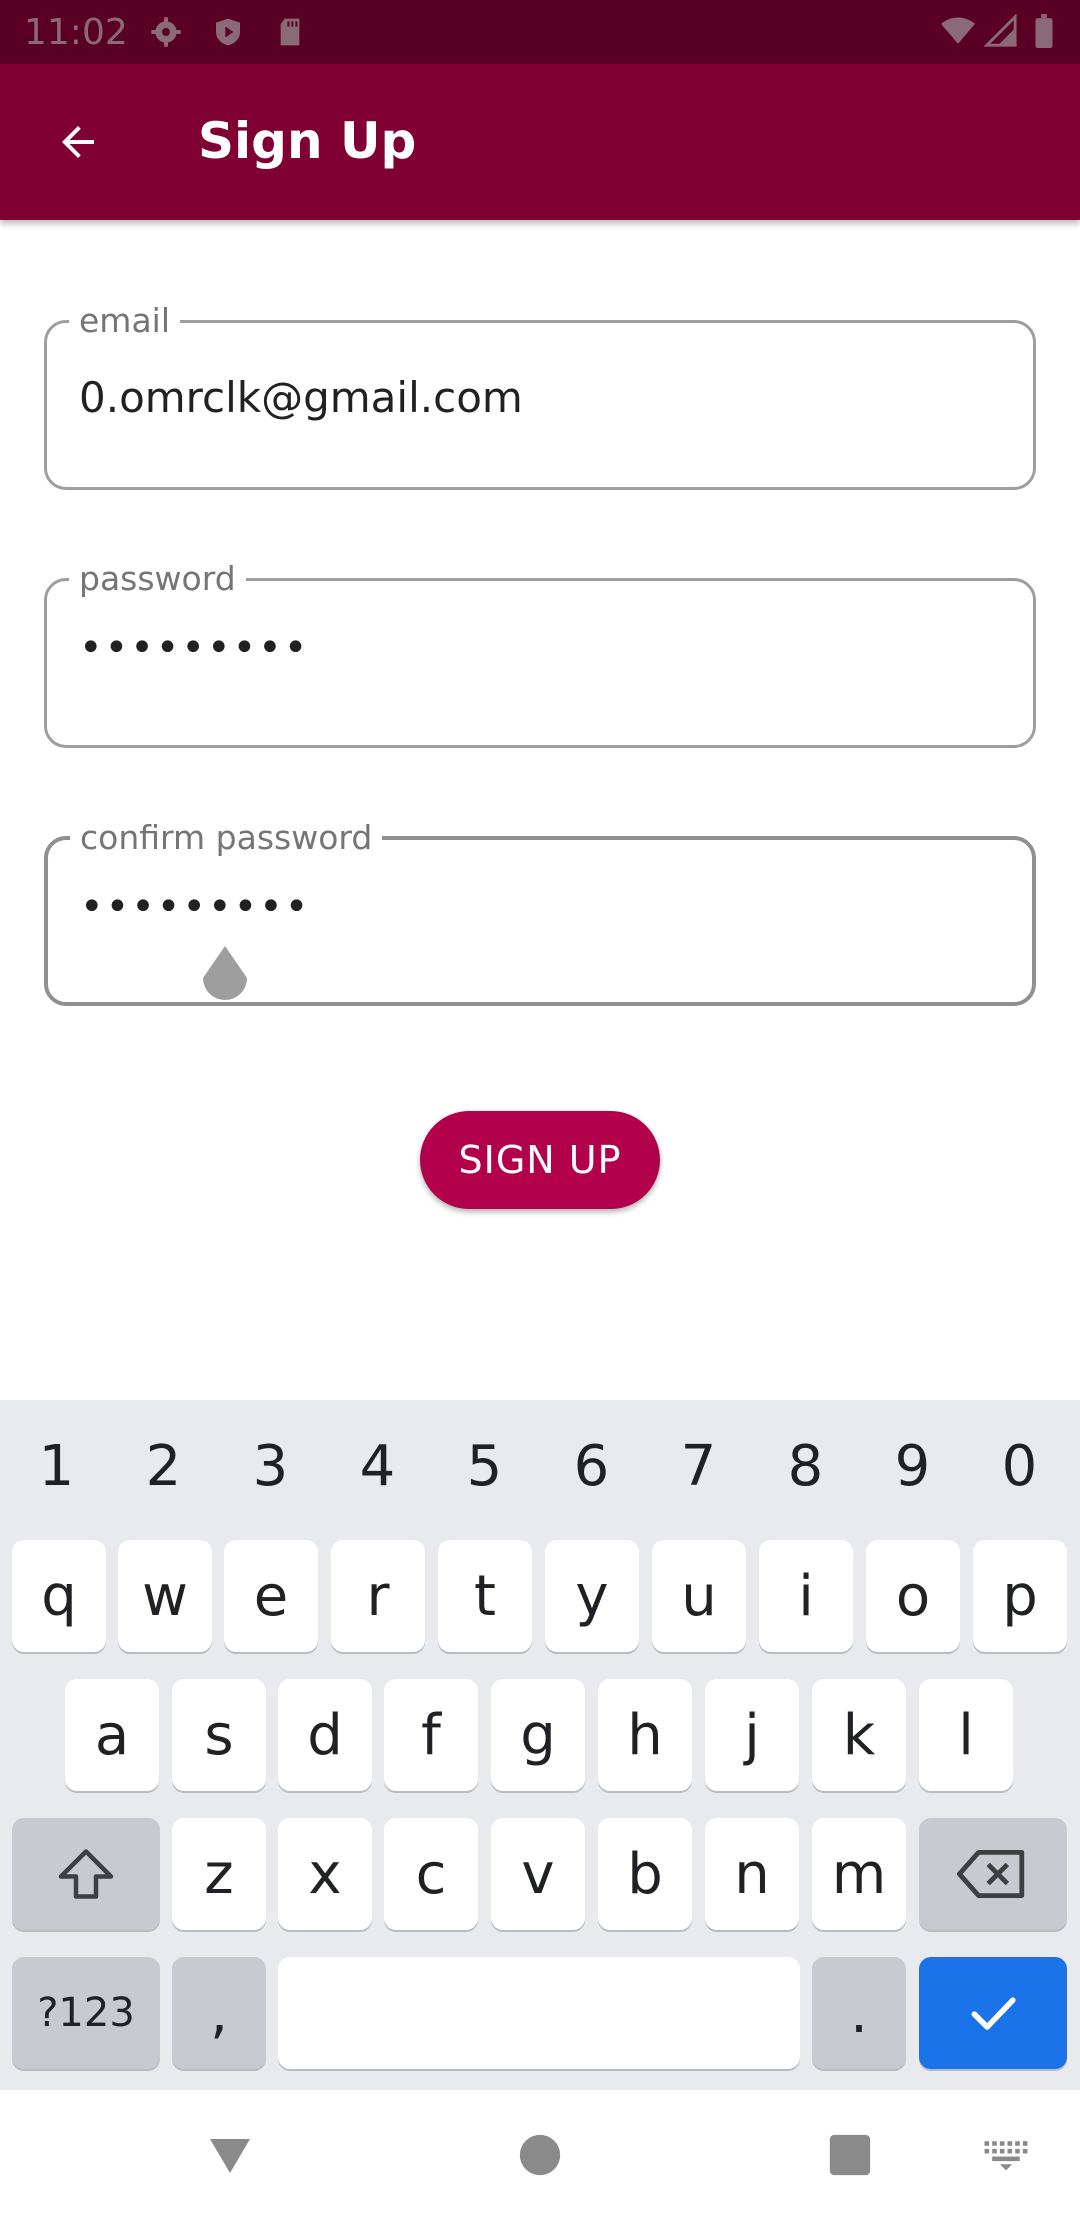  Describe the element at coordinates (538, 1874) in the screenshot. I see `key-v: v` at that location.